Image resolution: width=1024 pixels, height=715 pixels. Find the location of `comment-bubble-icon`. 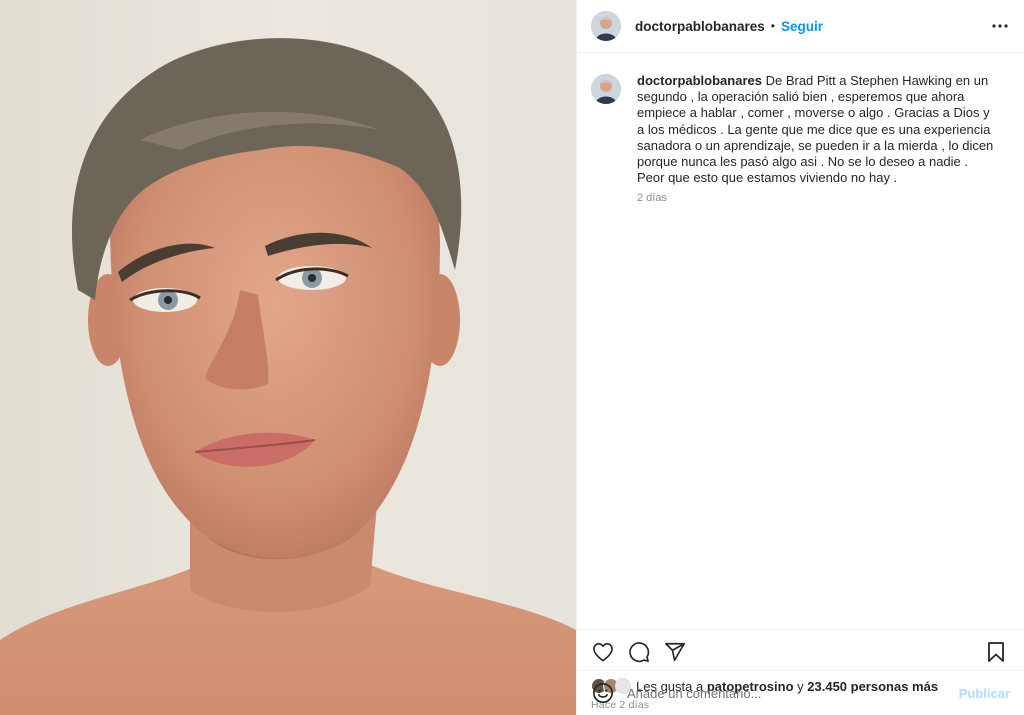

comment-bubble-icon is located at coordinates (639, 651).